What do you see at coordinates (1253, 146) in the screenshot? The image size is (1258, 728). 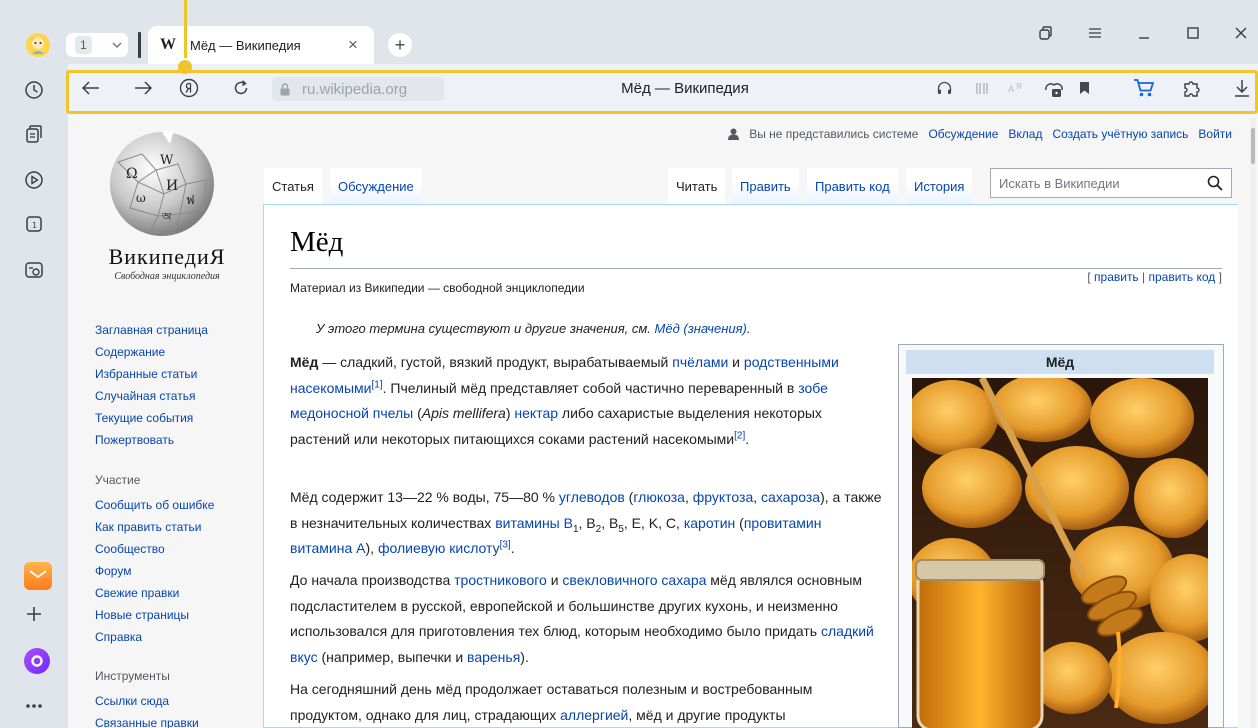 I see `scrollbar-thumb` at bounding box center [1253, 146].